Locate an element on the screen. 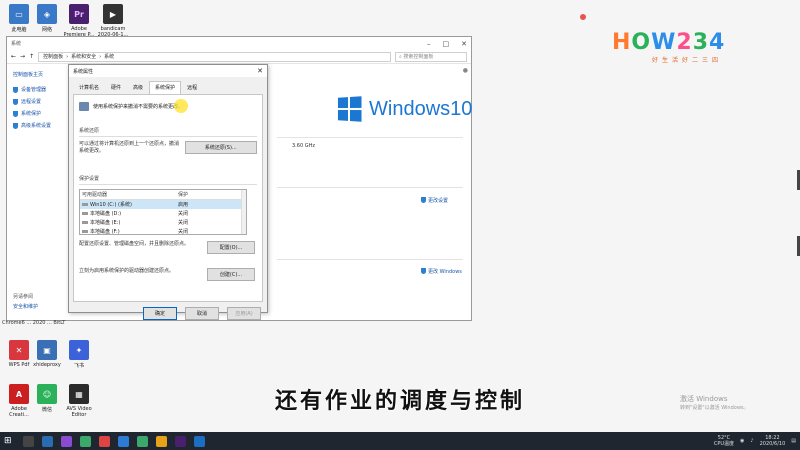 The image size is (800, 450). tab-hardware: 硬件 is located at coordinates (116, 87).